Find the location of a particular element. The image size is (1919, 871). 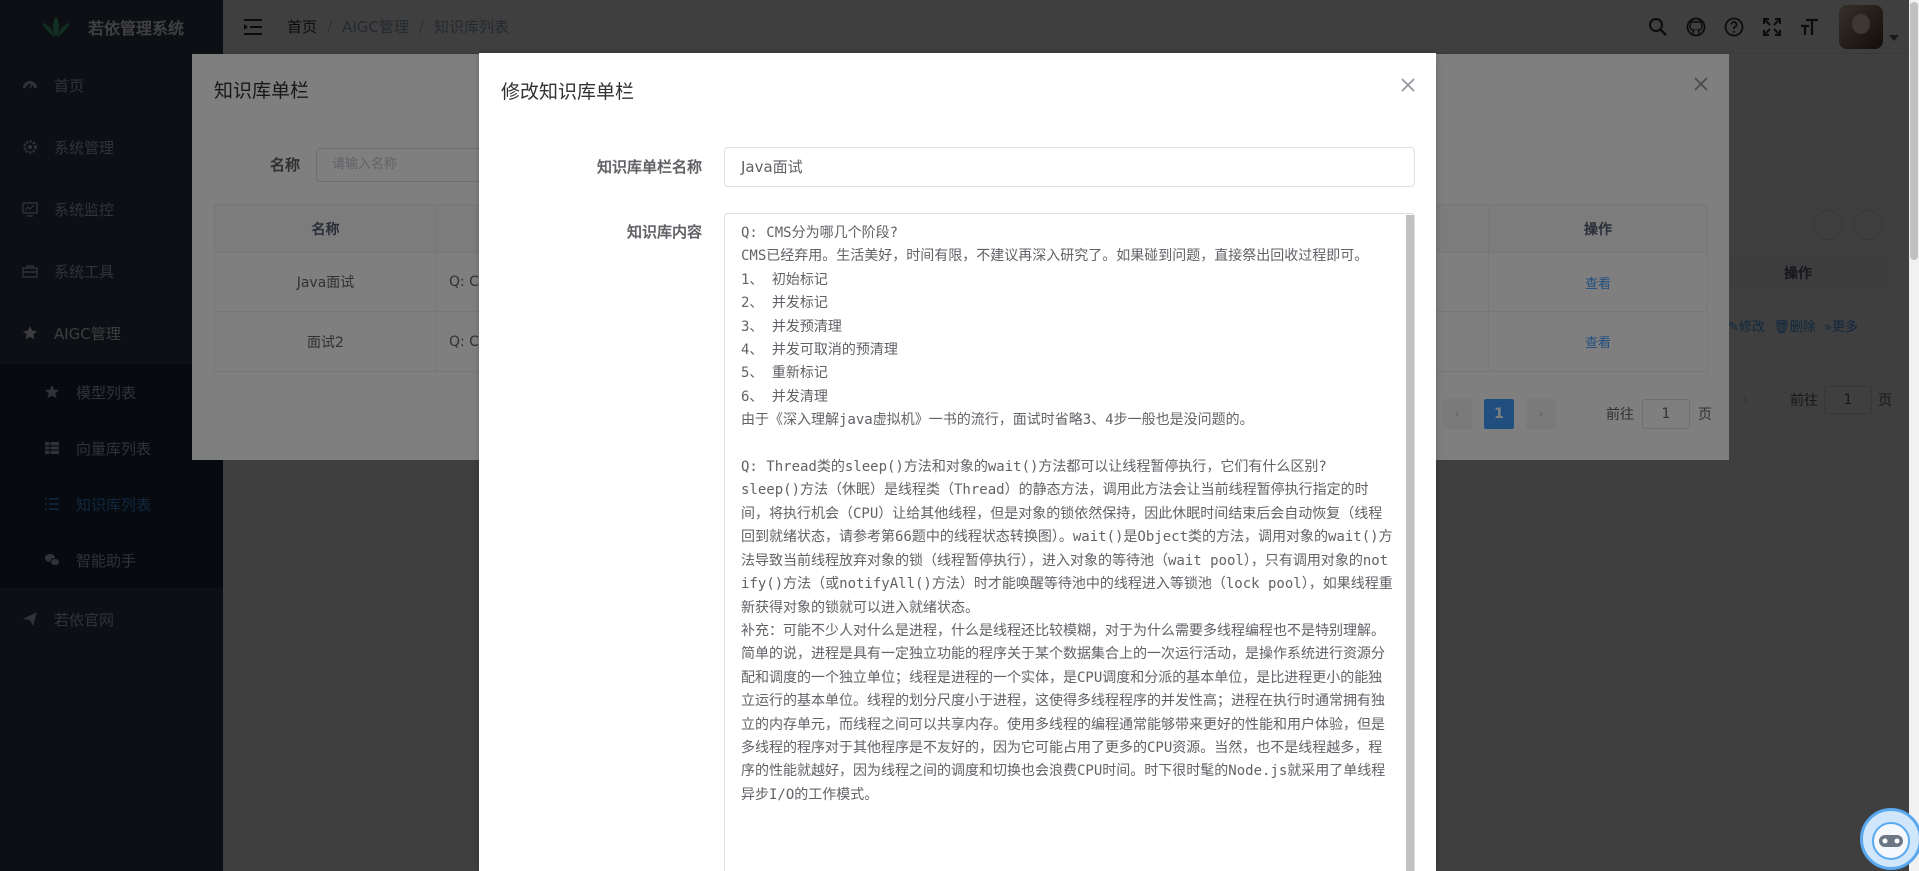

robot-icon is located at coordinates (1891, 841).